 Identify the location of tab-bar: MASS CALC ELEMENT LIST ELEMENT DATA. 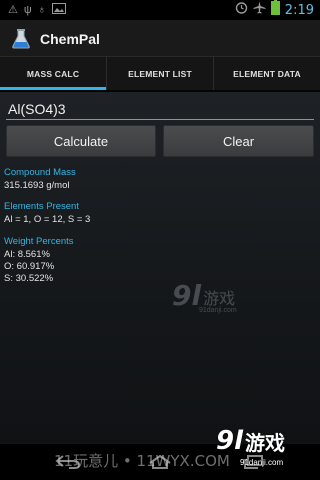
(160, 73).